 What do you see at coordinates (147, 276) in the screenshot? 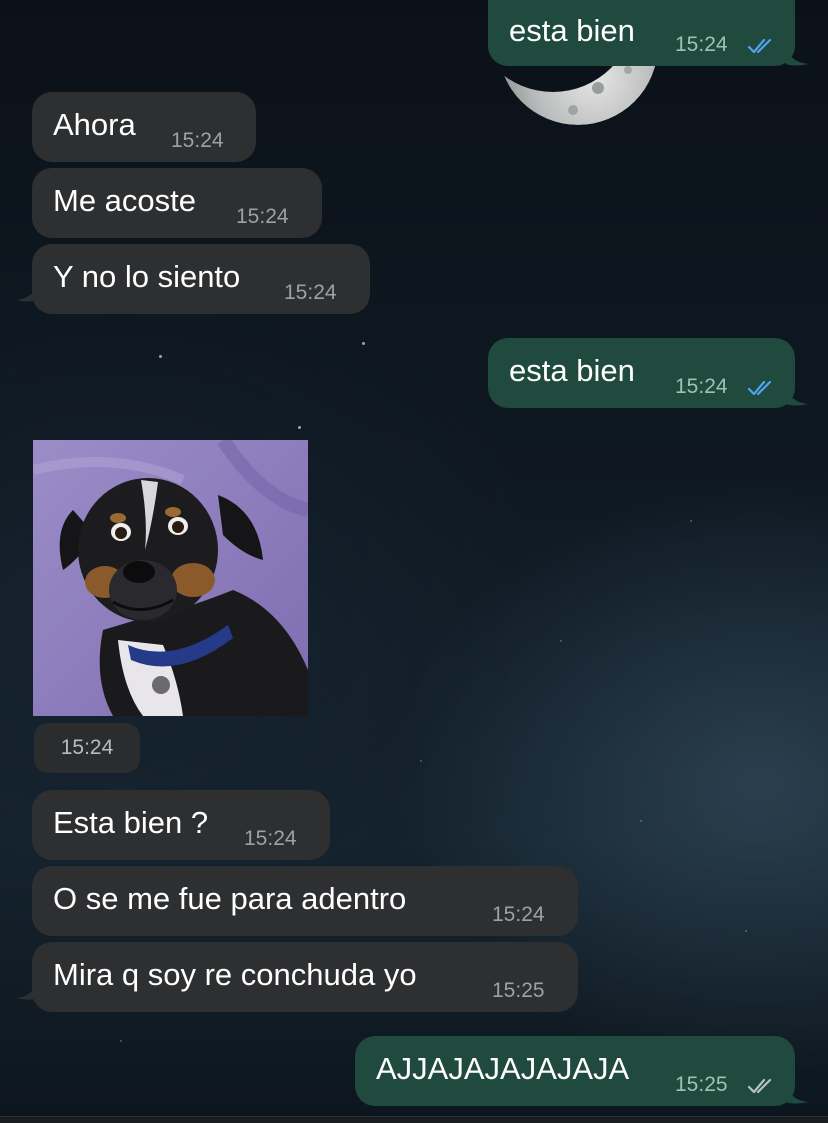
I see `message-text: Y no lo siento` at bounding box center [147, 276].